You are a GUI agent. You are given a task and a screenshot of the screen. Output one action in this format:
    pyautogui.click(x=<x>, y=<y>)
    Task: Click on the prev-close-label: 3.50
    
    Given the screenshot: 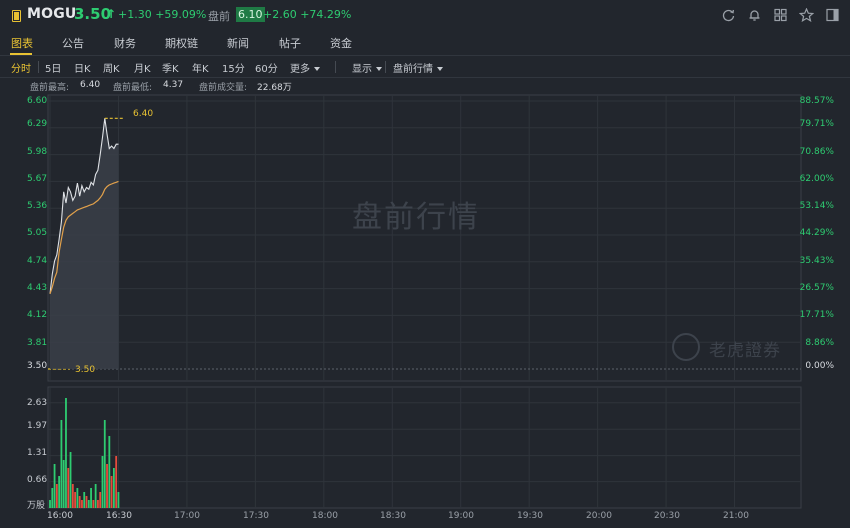 What is the action you would take?
    pyautogui.click(x=85, y=370)
    